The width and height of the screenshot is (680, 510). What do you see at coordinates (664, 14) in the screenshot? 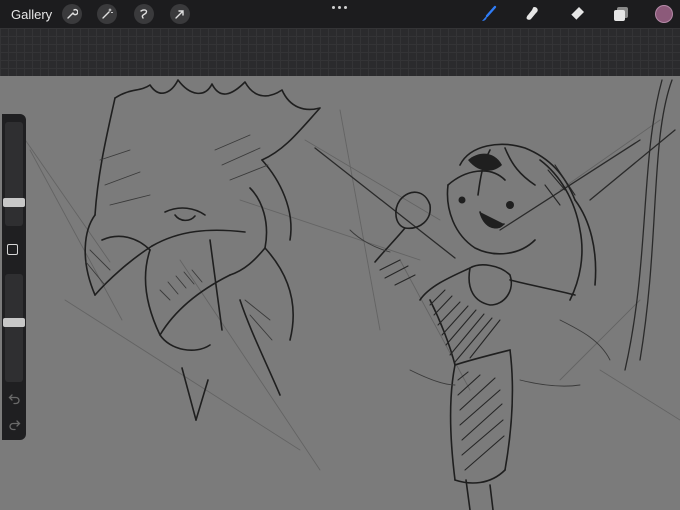
I see `color-swatch` at bounding box center [664, 14].